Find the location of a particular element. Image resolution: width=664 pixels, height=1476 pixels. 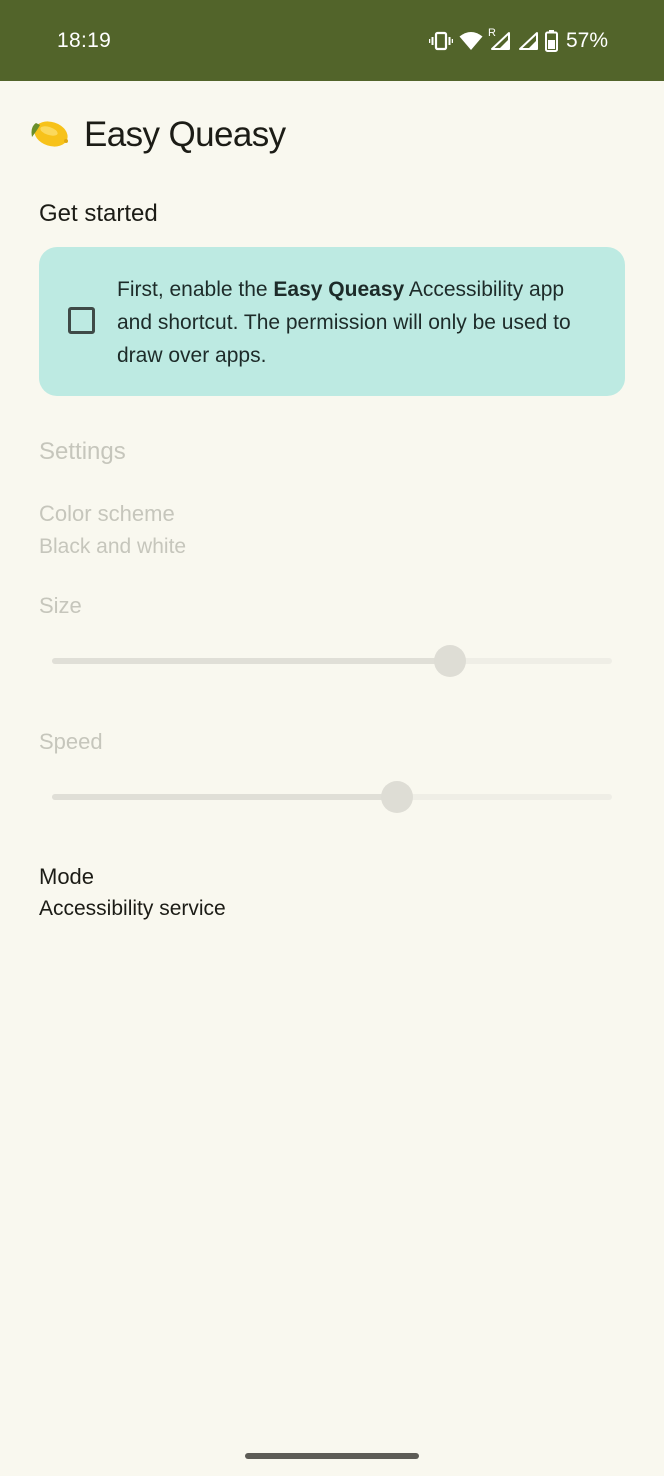

wifi-icon is located at coordinates (471, 41).